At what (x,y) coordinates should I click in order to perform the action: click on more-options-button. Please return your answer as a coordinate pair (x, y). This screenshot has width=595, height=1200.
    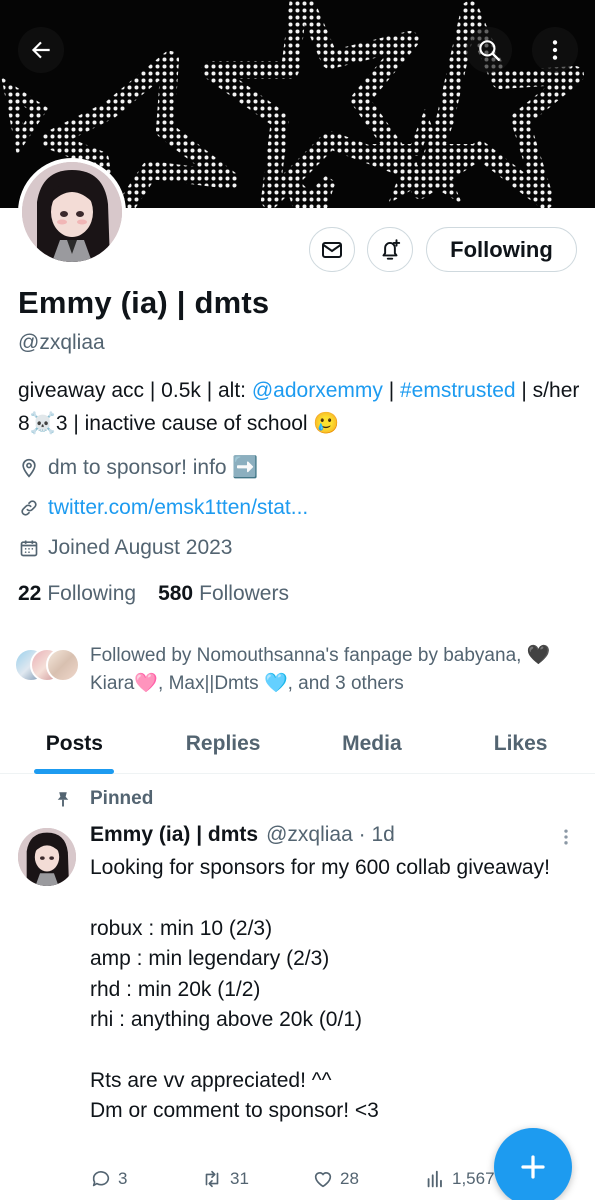
    Looking at the image, I should click on (555, 50).